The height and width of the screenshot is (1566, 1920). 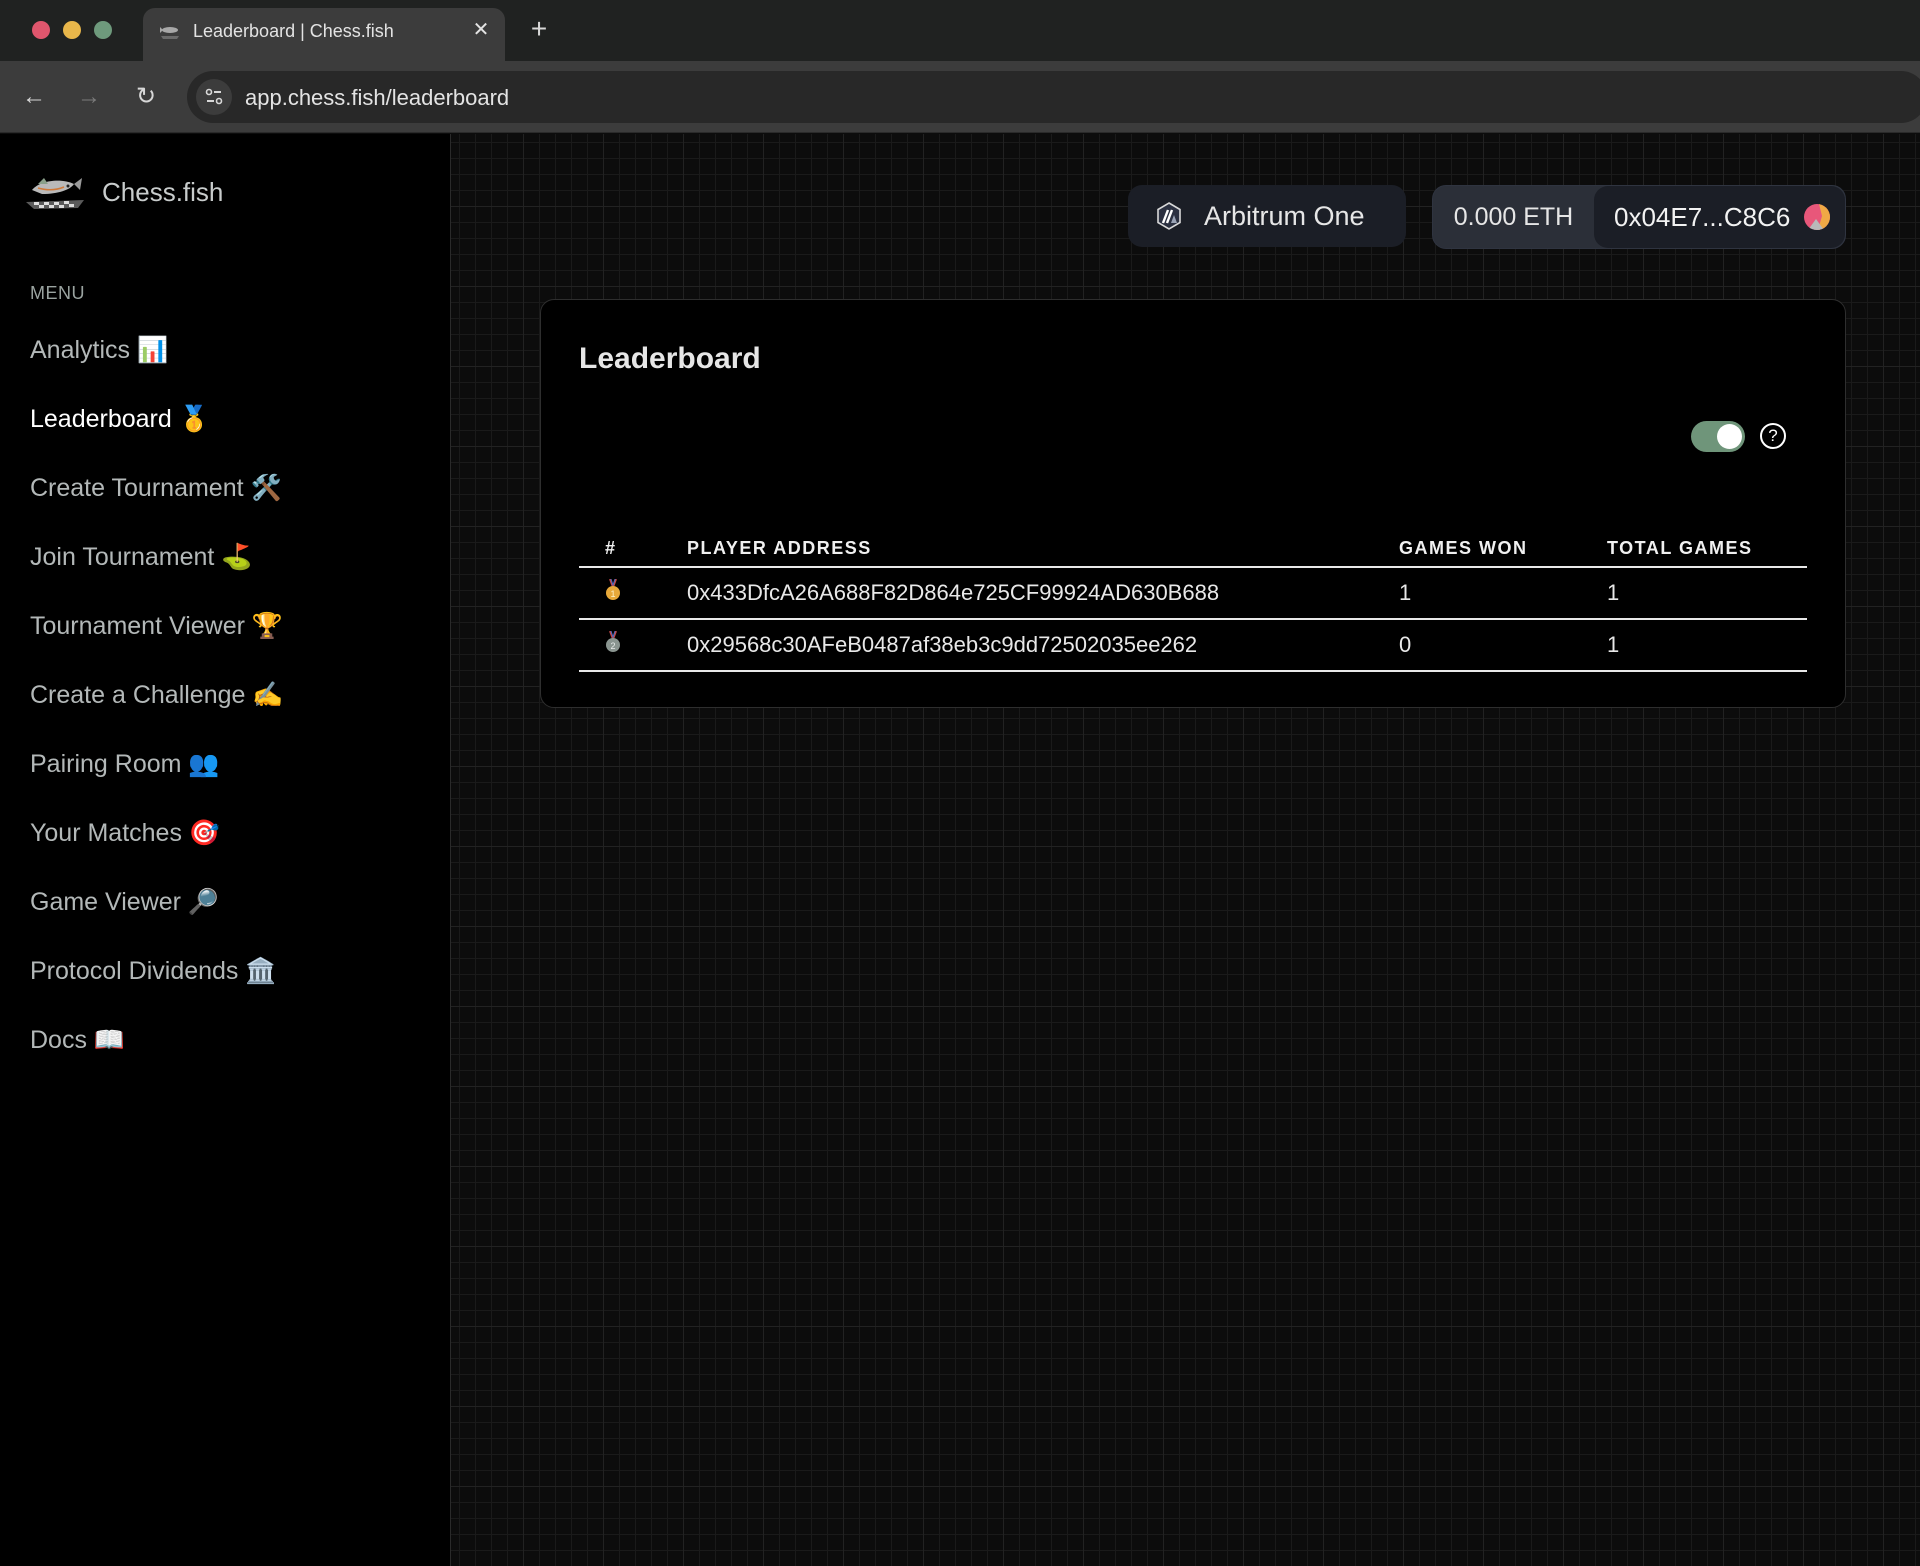 I want to click on sidebar-item-protocol-dividends: Protocol Dividends 🏛️, so click(x=157, y=983).